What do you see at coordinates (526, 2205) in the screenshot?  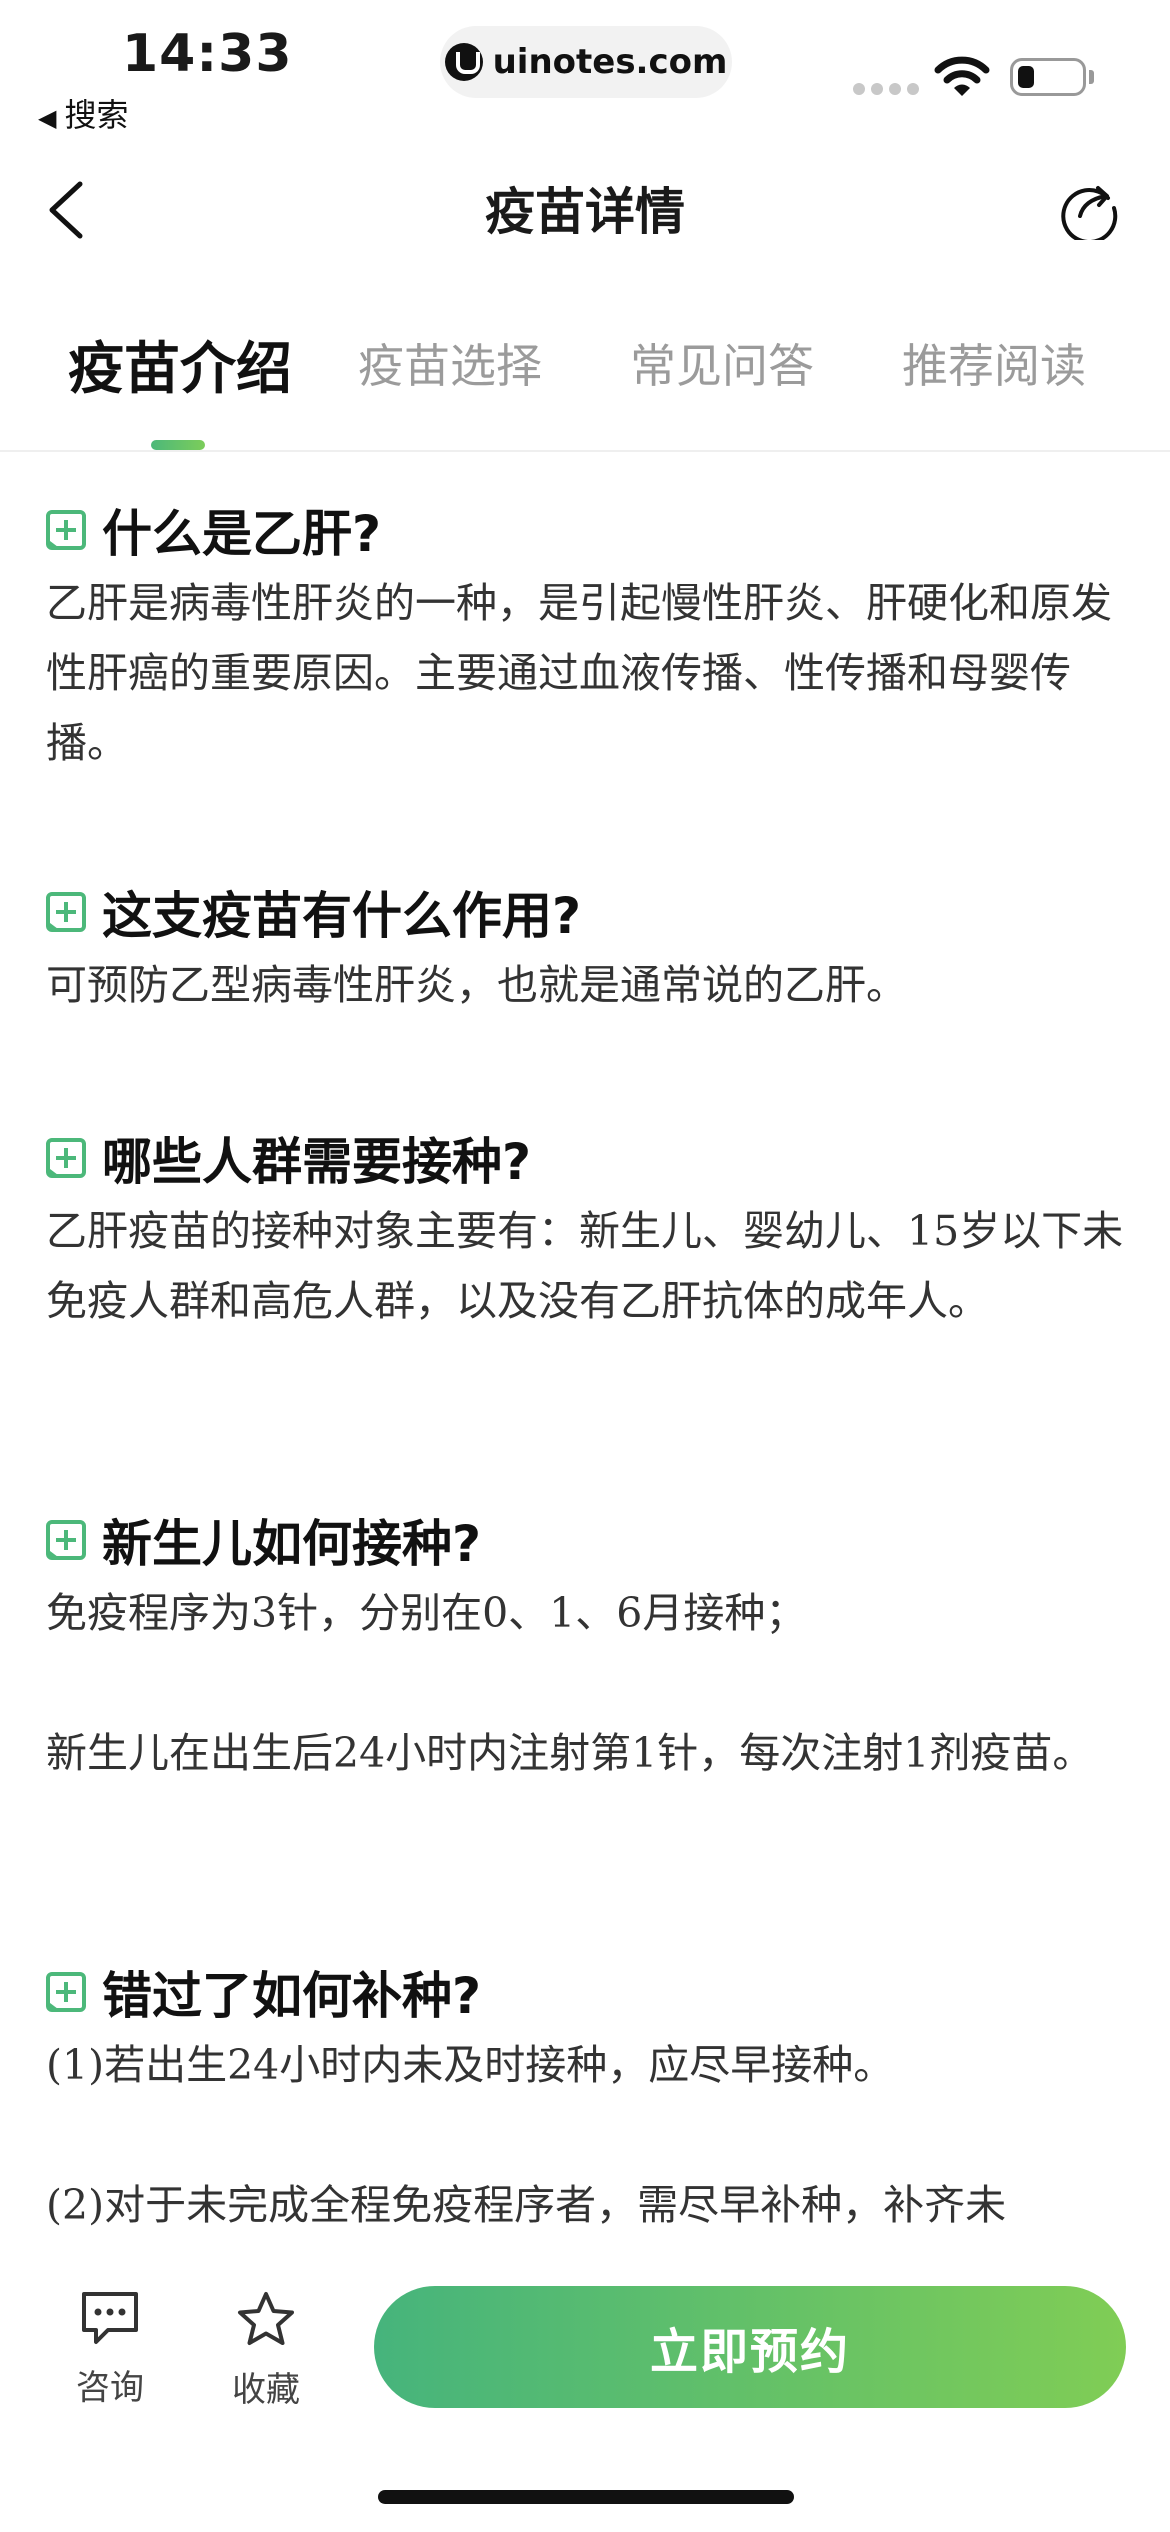 I see `section-paragraph: (2)对于未完成全程免疫程序者，需尽早补种，补齐未` at bounding box center [526, 2205].